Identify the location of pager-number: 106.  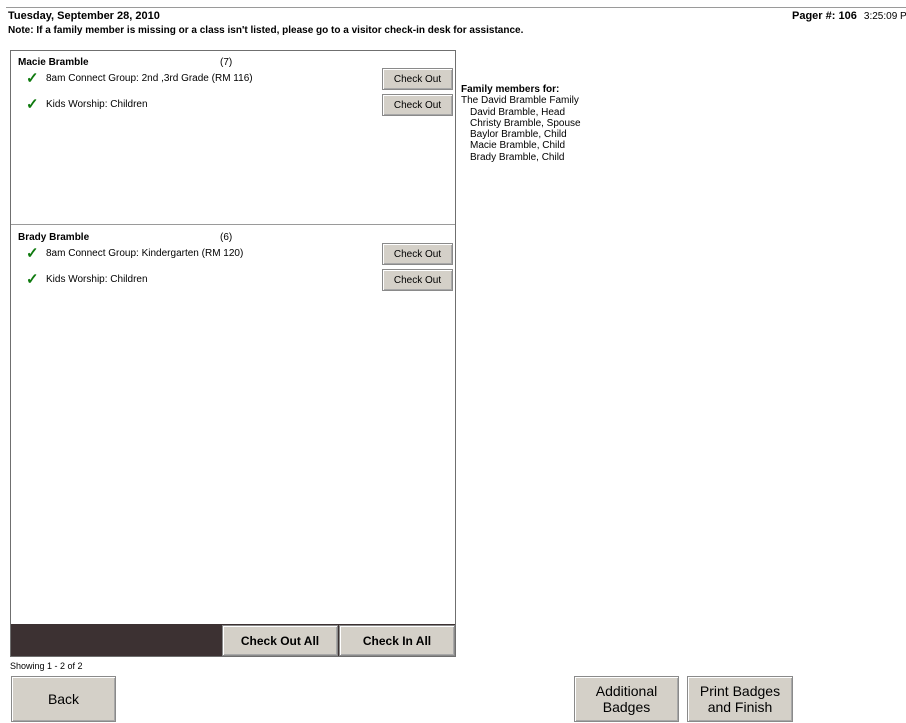
(847, 16).